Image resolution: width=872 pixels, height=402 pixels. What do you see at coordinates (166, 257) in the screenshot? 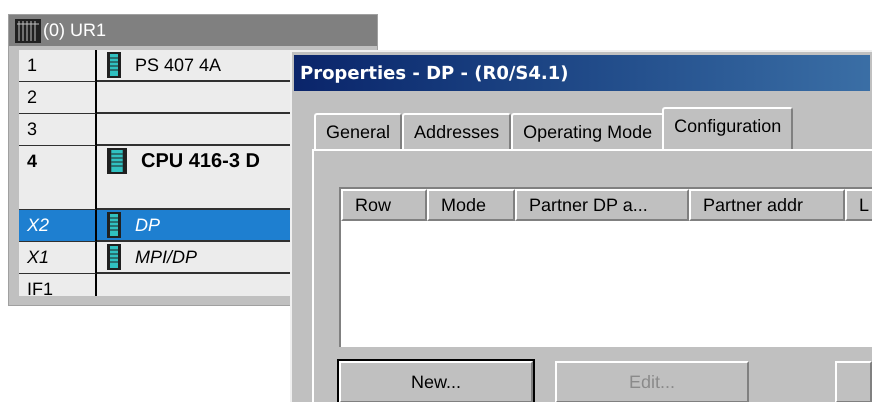
I see `module-name: MPI/DP` at bounding box center [166, 257].